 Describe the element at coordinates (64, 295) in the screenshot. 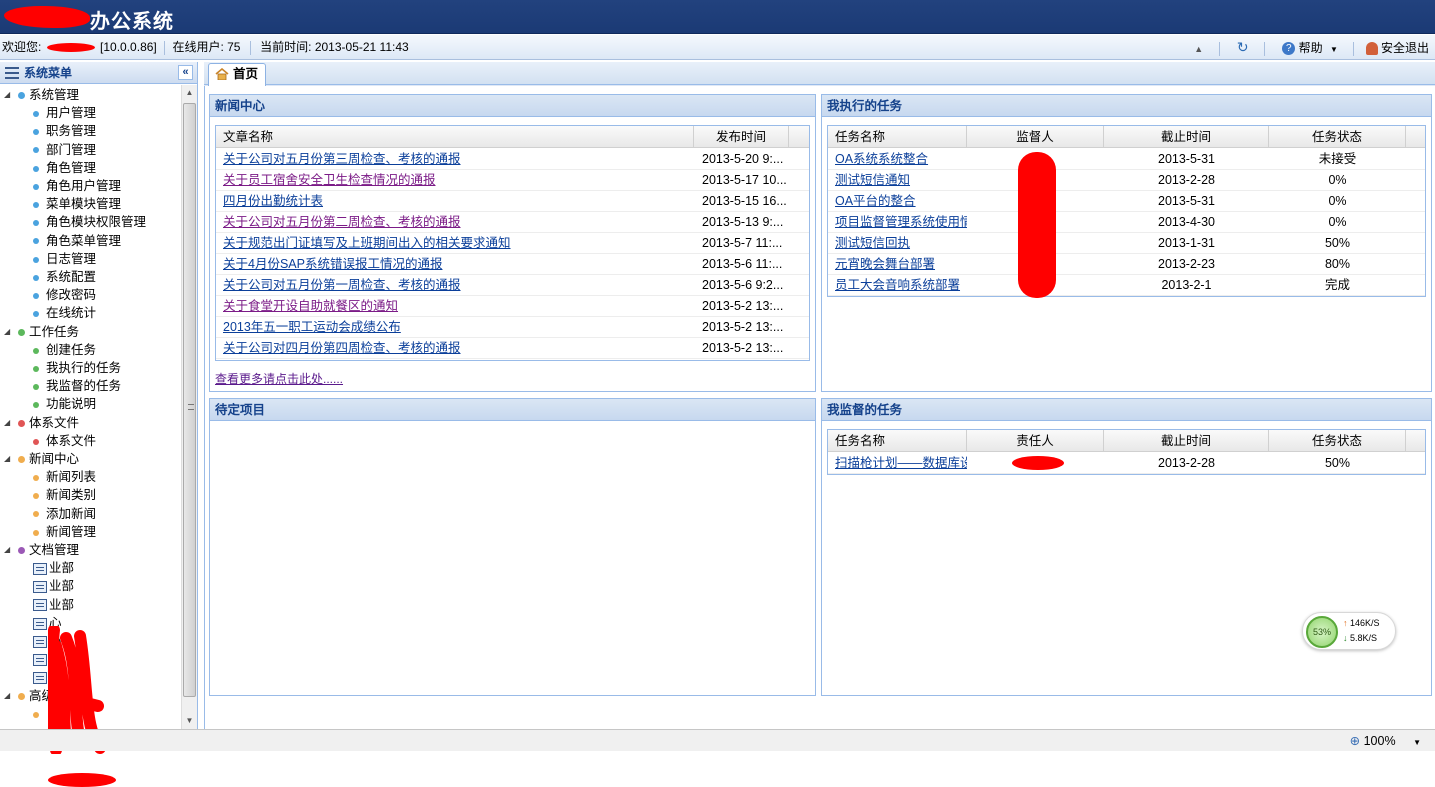

I see `tree-item: 修改密码` at that location.